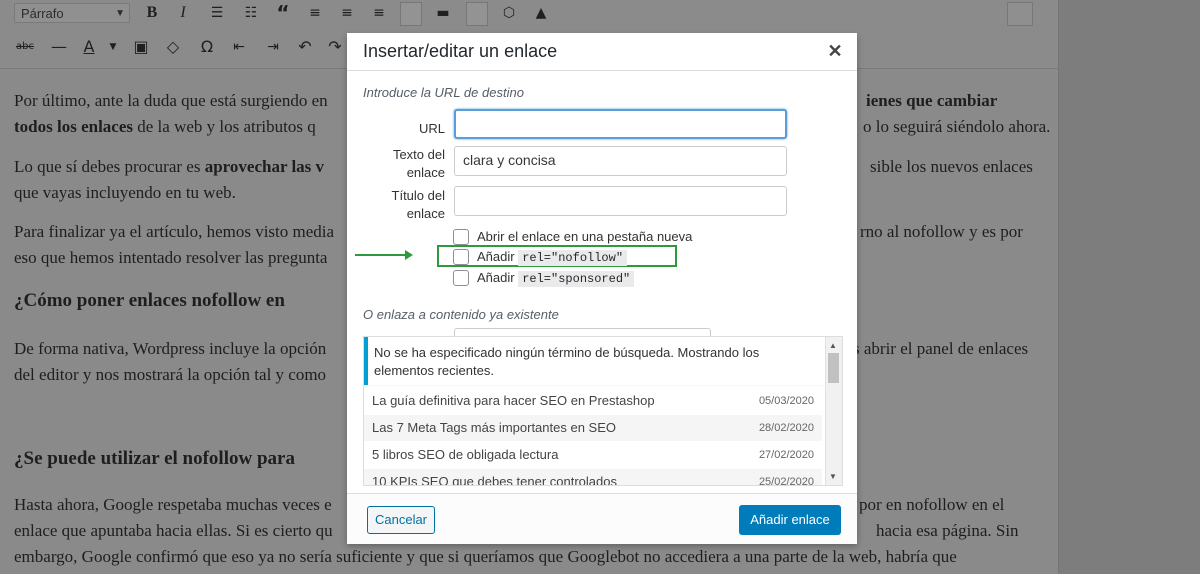 Image resolution: width=1200 pixels, height=574 pixels. What do you see at coordinates (305, 47) in the screenshot?
I see `undo-icon: ↶` at bounding box center [305, 47].